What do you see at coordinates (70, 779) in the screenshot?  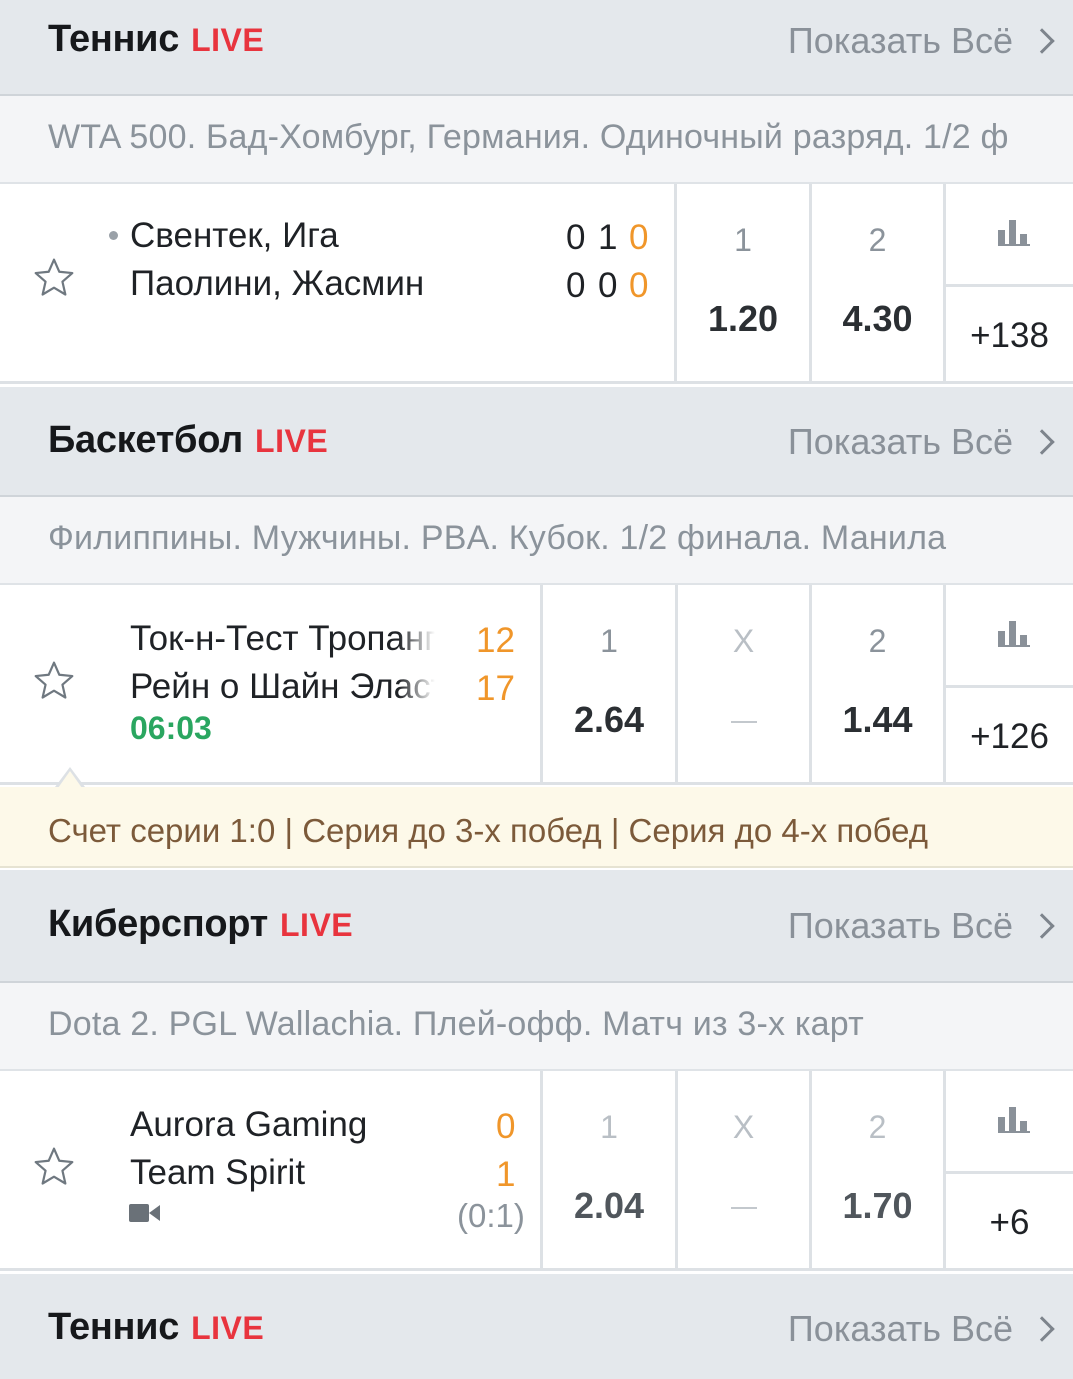 I see `info-pointer-fill` at bounding box center [70, 779].